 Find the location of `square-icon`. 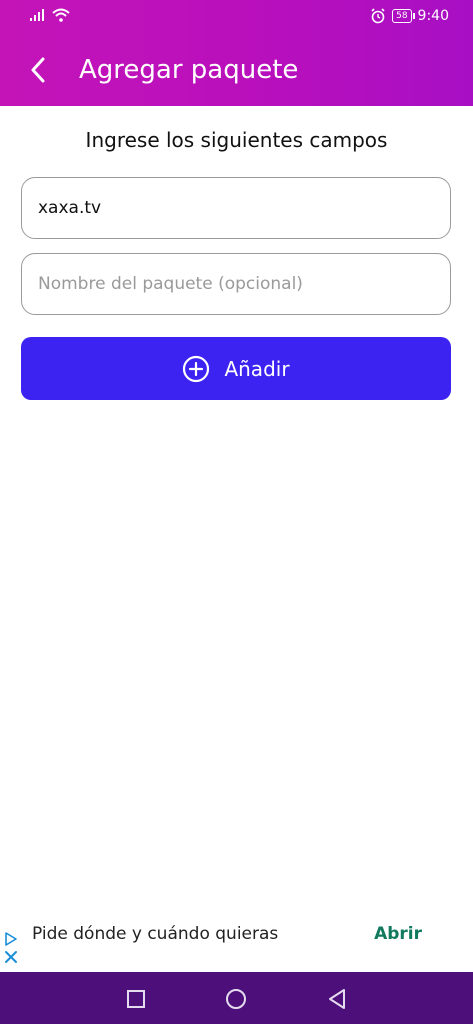

square-icon is located at coordinates (136, 999).